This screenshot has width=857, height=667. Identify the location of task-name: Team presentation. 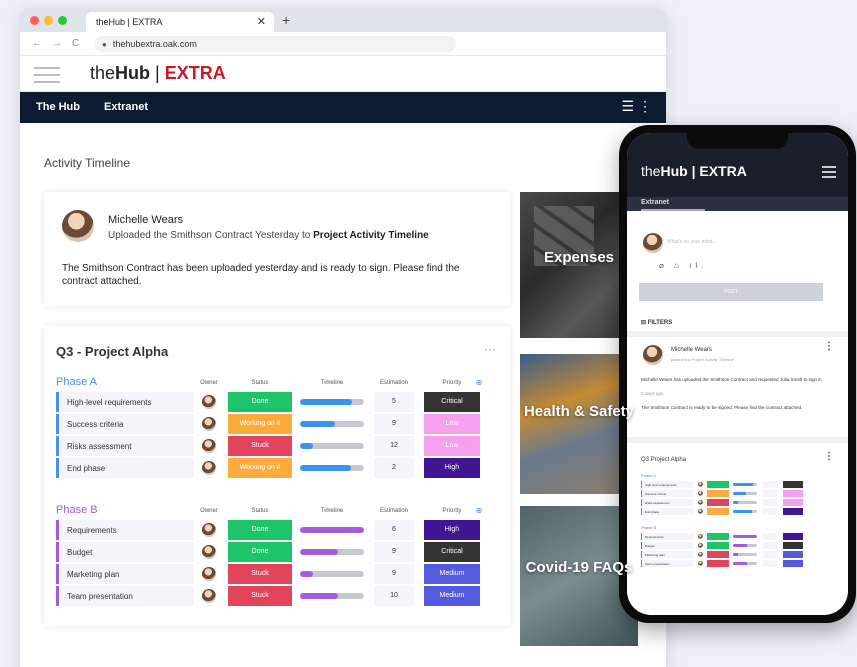
(125, 596).